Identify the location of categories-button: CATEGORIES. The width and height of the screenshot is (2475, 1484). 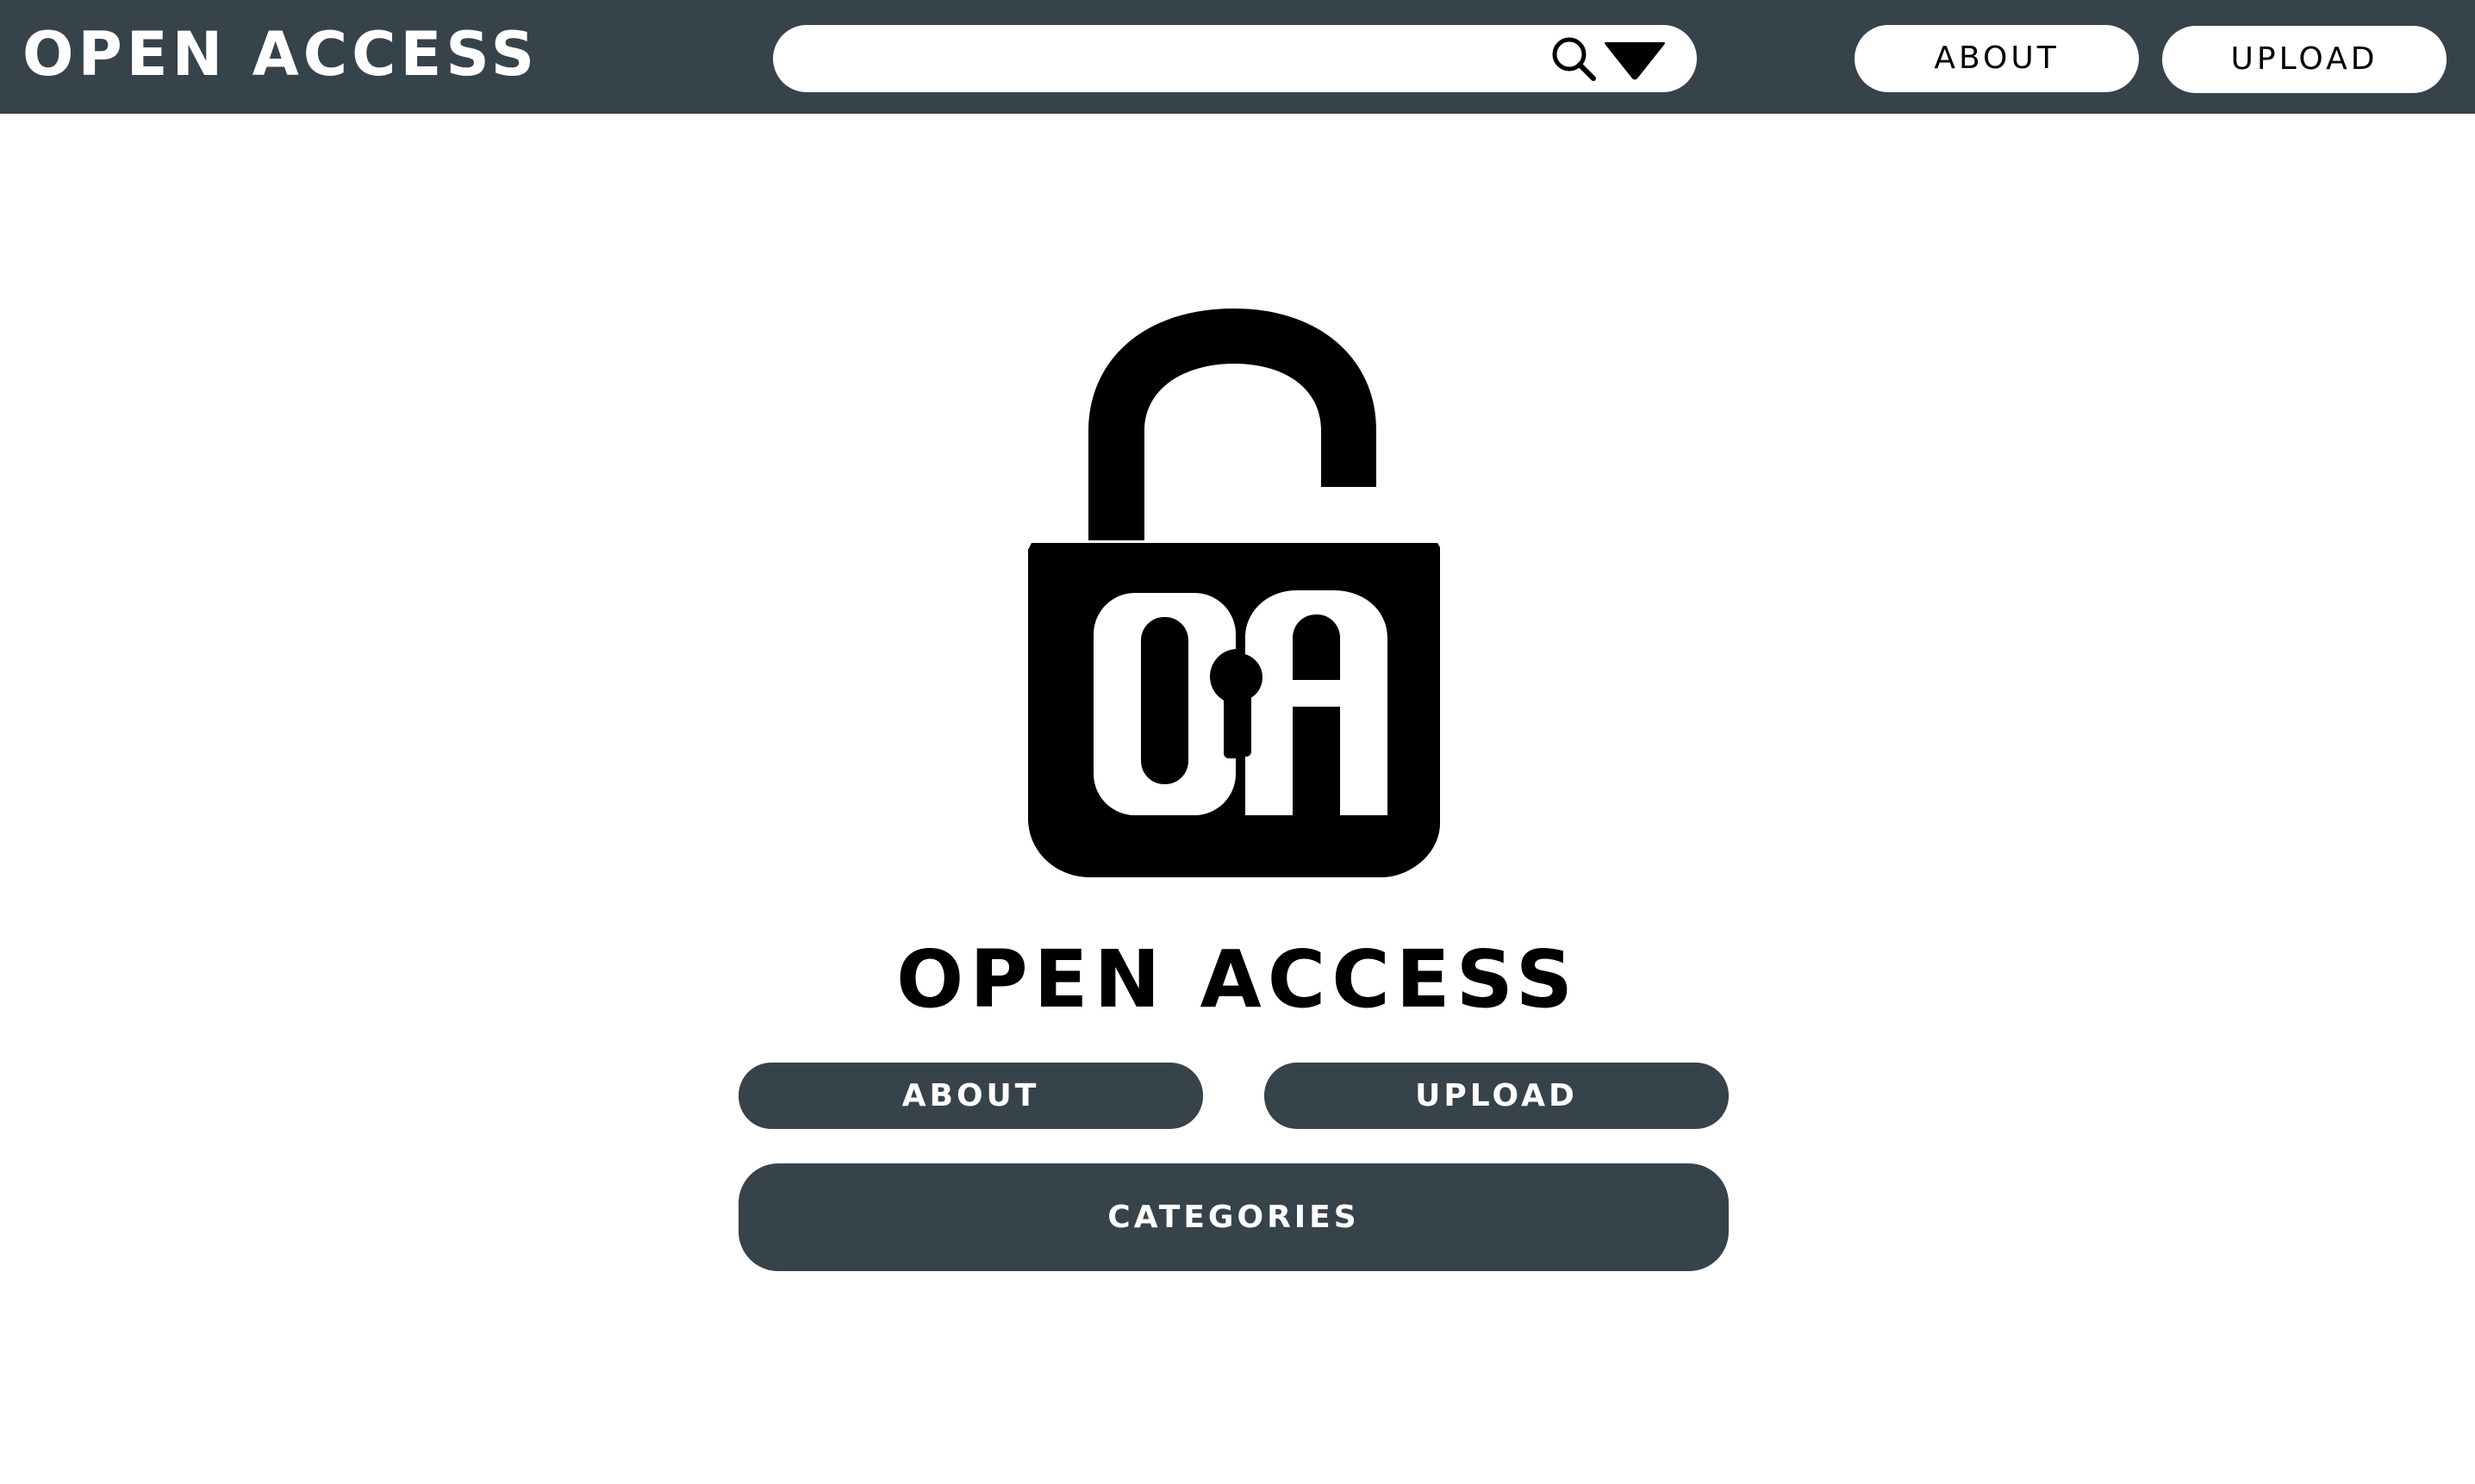
(1234, 1217).